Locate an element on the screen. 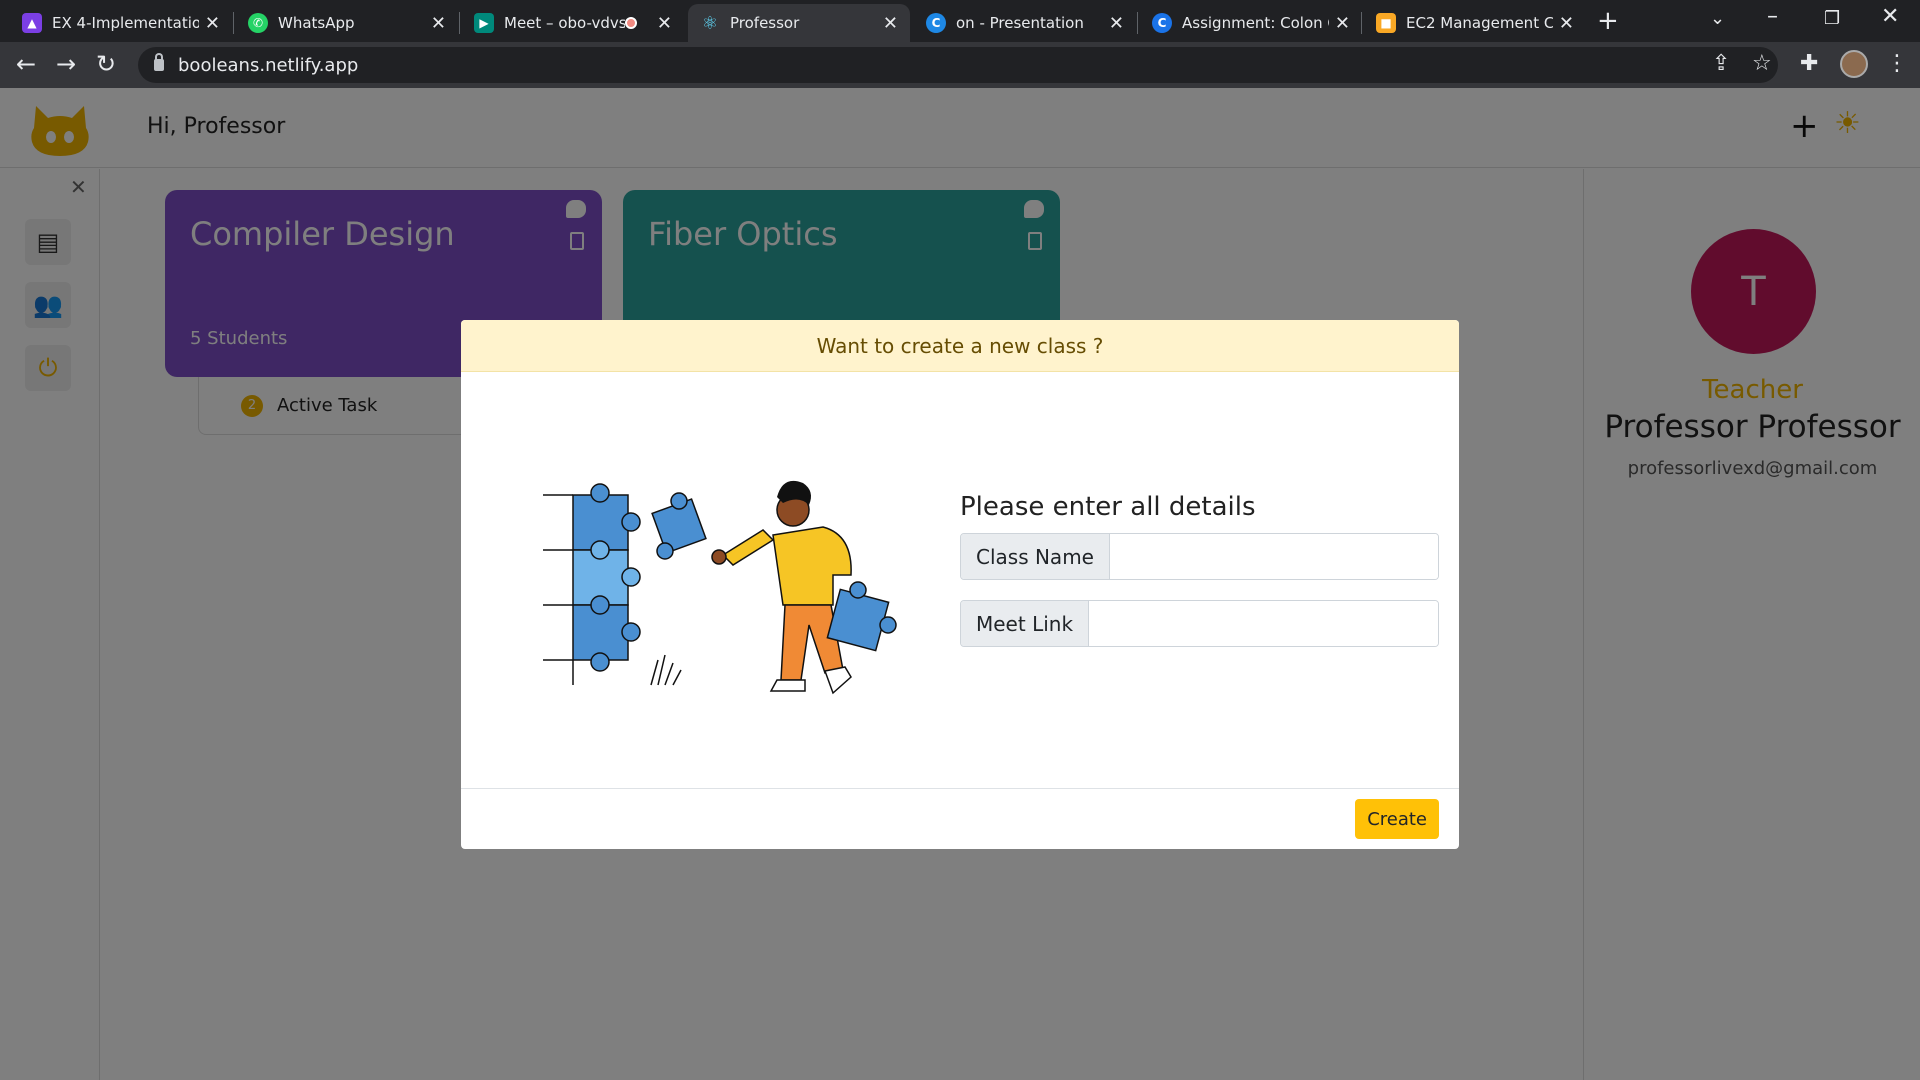 The image size is (1920, 1080). modal-title: Want to create a new class ? is located at coordinates (960, 346).